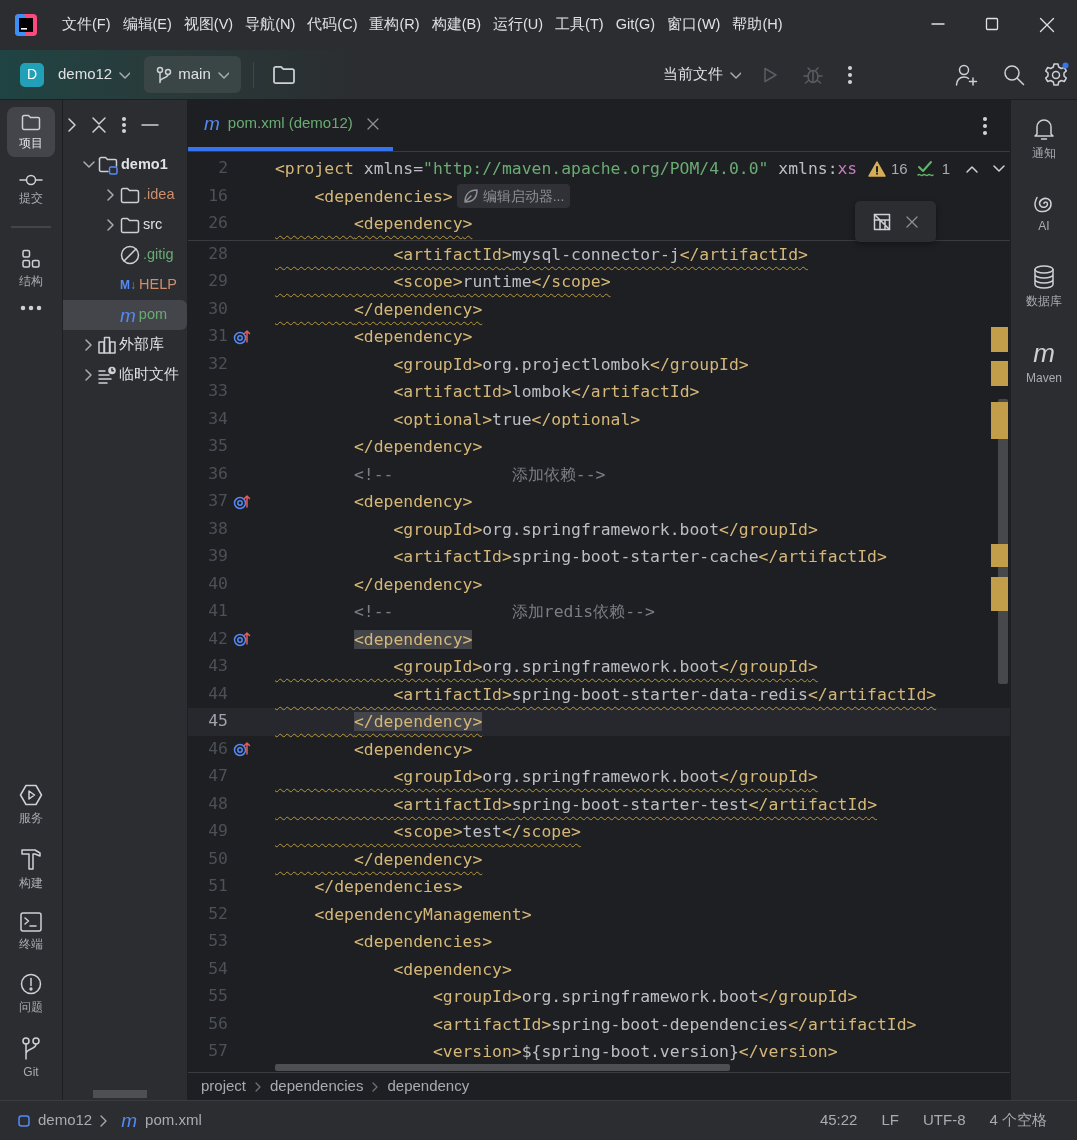 The image size is (1077, 1140). I want to click on reader-mode-icon, so click(881, 221).